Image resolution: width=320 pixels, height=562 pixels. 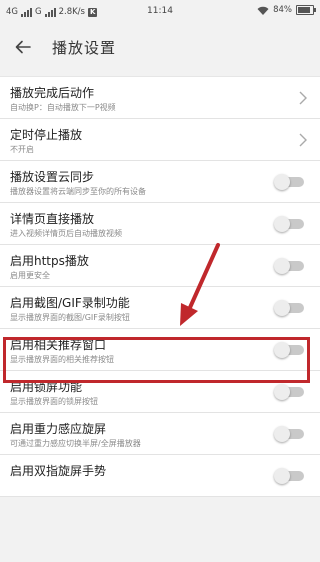 What do you see at coordinates (49, 261) in the screenshot?
I see `setting-title: 启用https播放` at bounding box center [49, 261].